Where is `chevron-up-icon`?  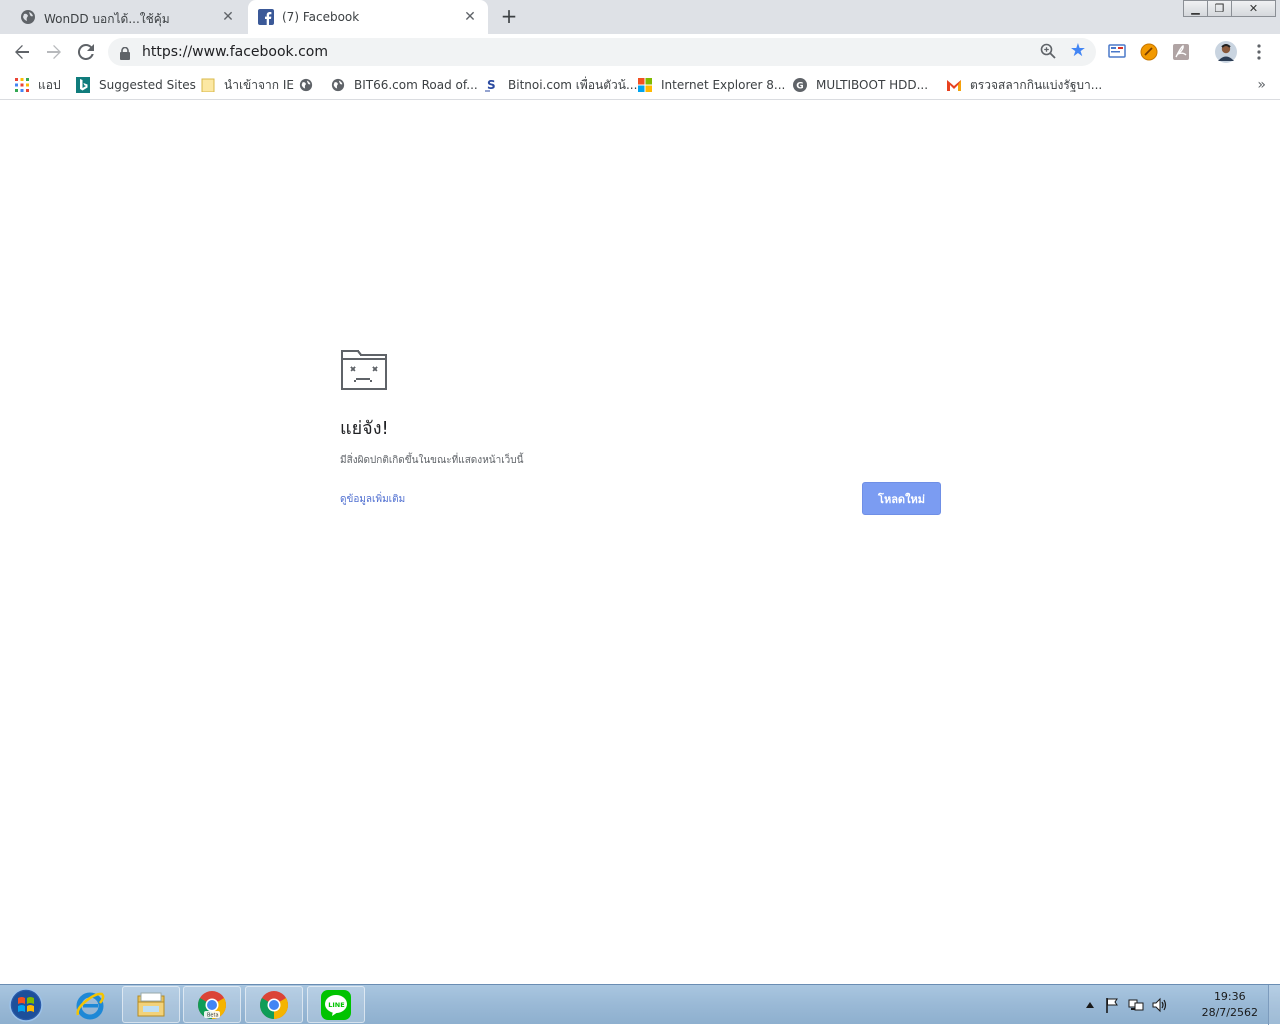 chevron-up-icon is located at coordinates (1090, 1005).